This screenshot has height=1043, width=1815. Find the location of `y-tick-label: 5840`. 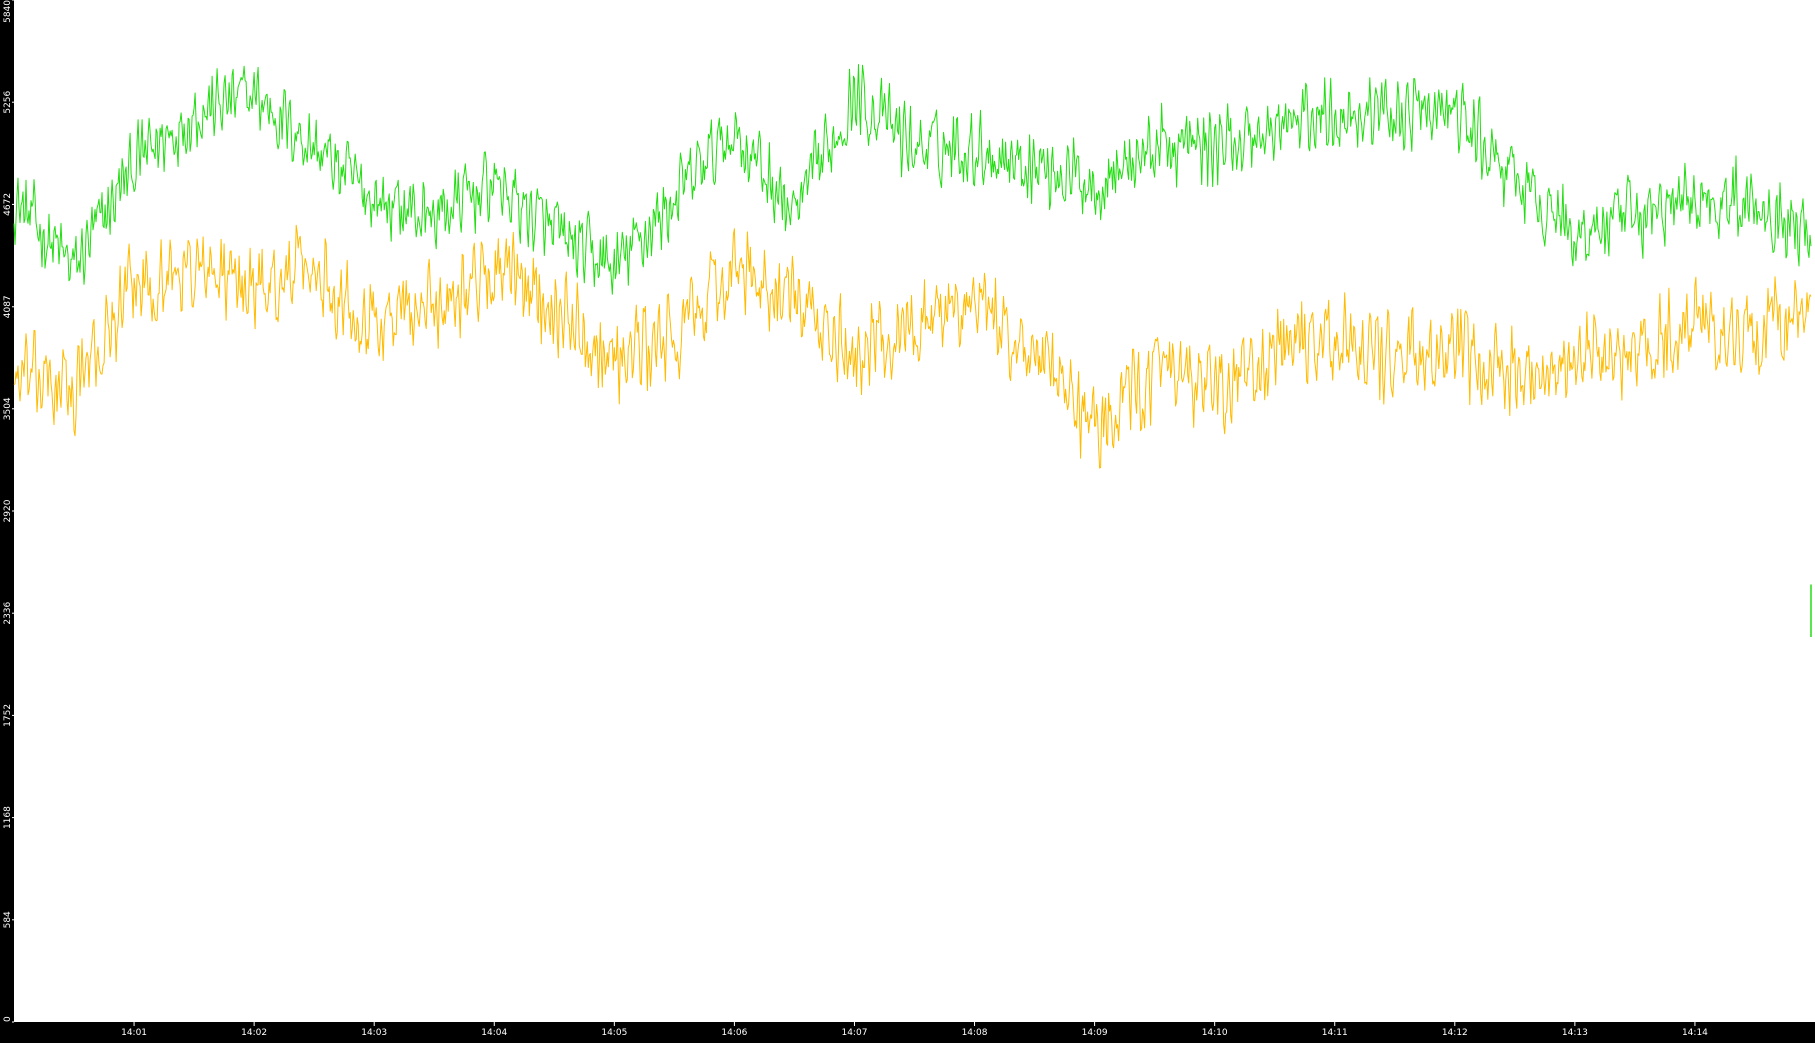

y-tick-label: 5840 is located at coordinates (8, 11).